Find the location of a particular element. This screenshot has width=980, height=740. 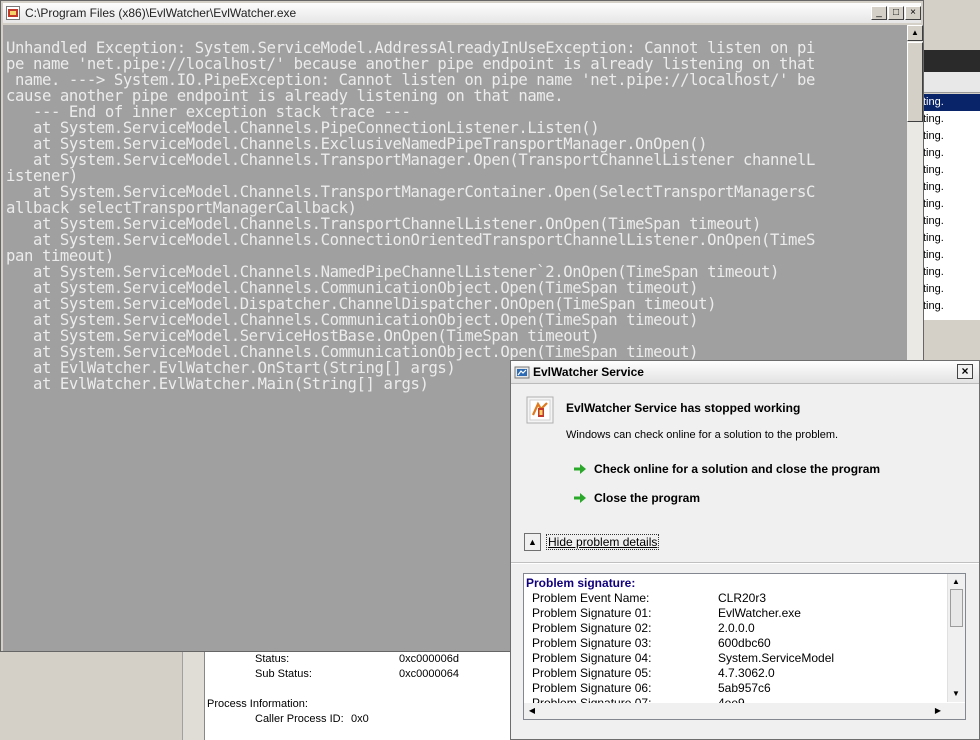

maximize-button: □ is located at coordinates (896, 13).